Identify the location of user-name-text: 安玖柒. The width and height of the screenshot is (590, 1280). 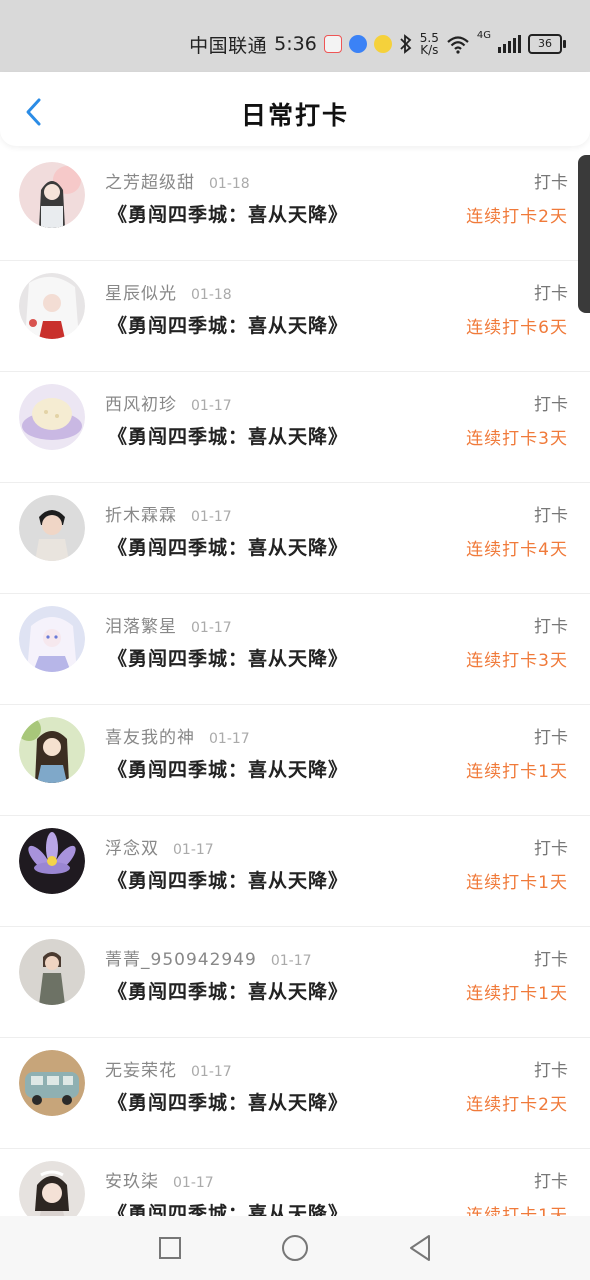
(132, 1182).